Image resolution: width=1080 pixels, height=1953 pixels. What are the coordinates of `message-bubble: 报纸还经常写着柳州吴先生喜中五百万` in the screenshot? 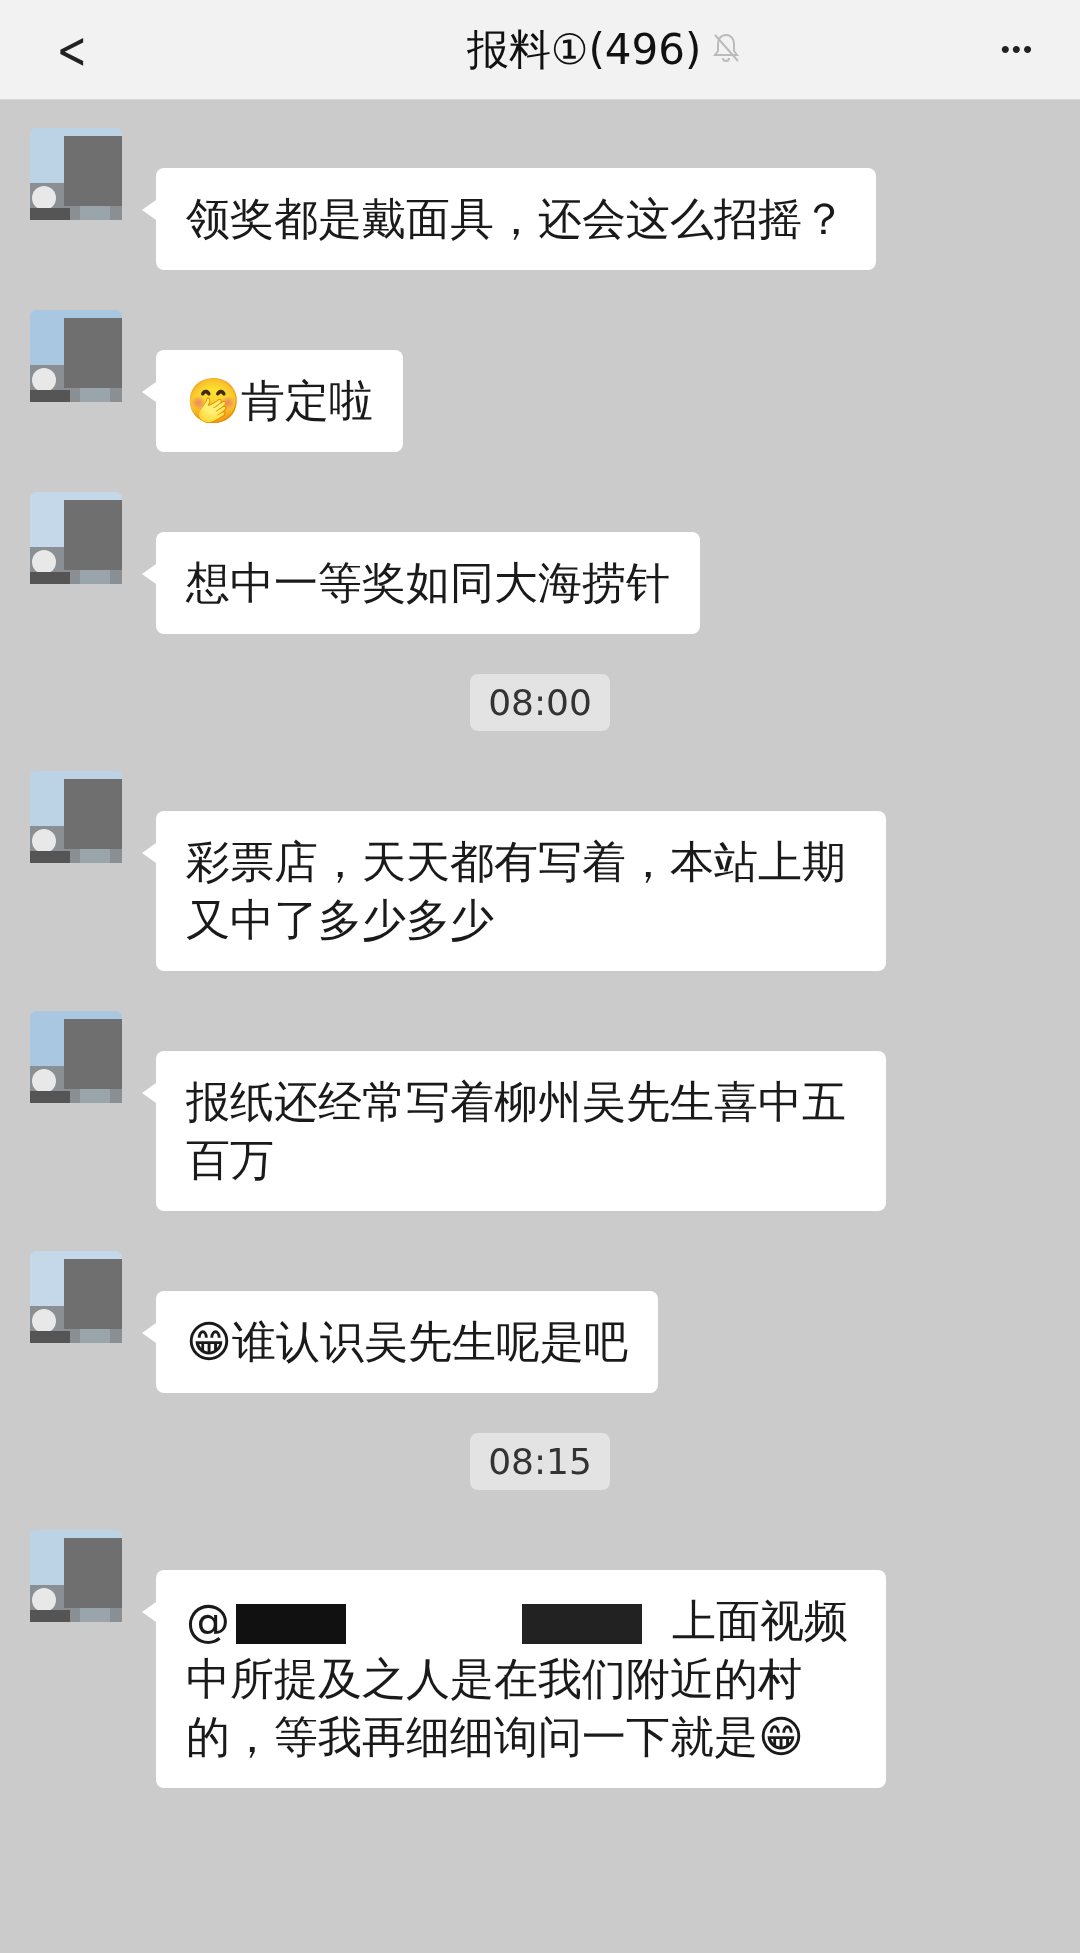 It's located at (521, 1131).